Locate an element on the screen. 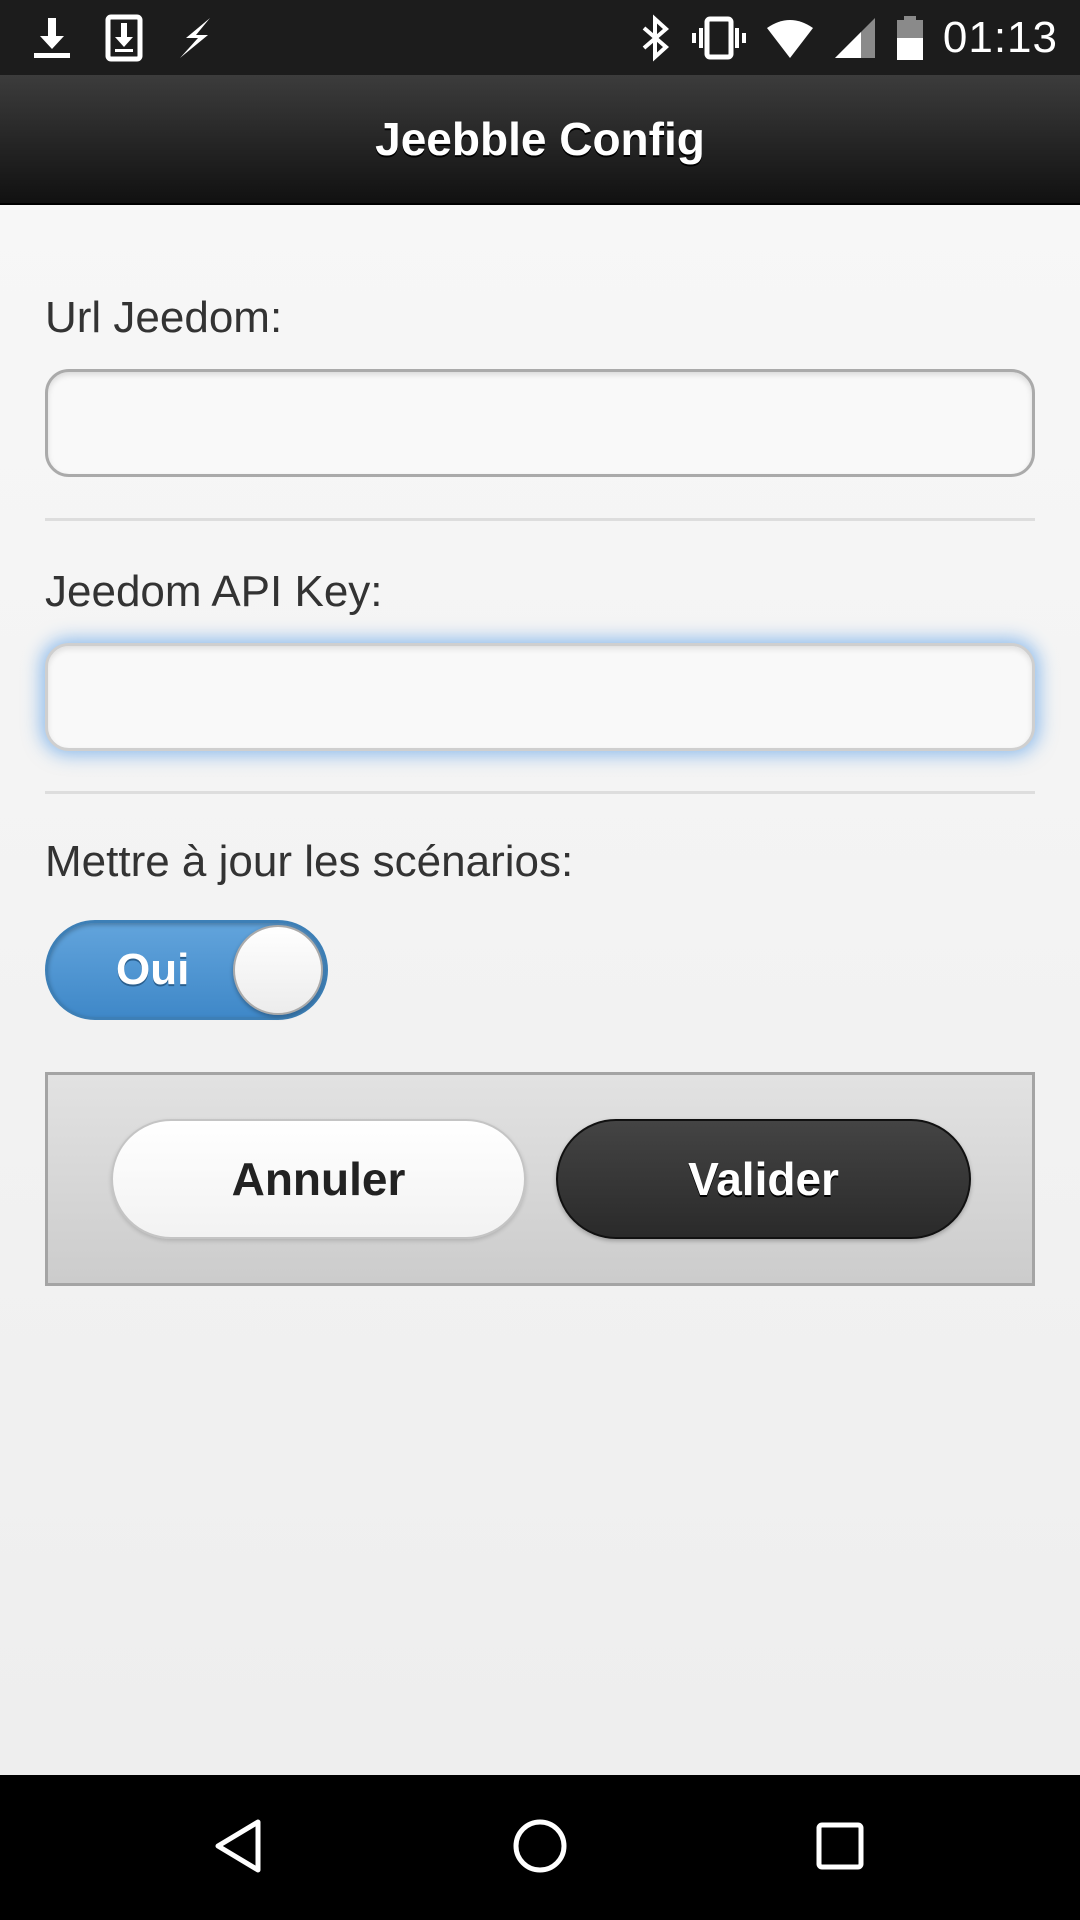 Image resolution: width=1080 pixels, height=1920 pixels. back-icon is located at coordinates (240, 1848).